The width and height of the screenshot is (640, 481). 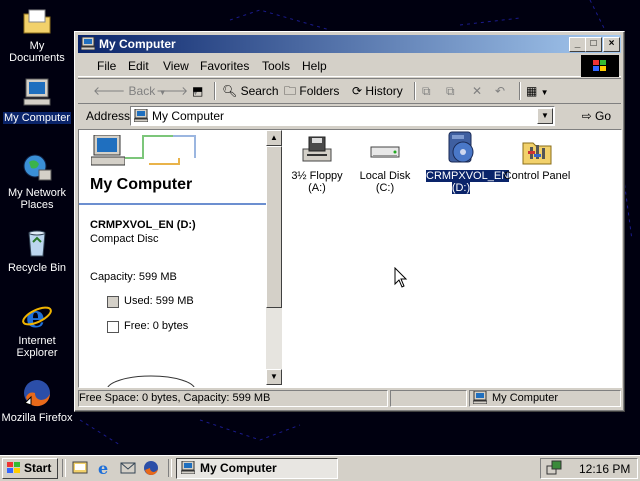 What do you see at coordinates (604, 469) in the screenshot?
I see `clock: 12:16 PM` at bounding box center [604, 469].